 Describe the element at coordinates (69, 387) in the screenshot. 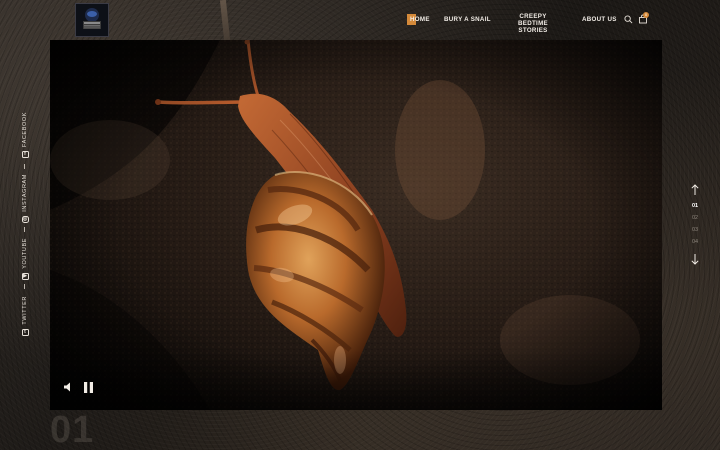

I see `volume-icon` at that location.